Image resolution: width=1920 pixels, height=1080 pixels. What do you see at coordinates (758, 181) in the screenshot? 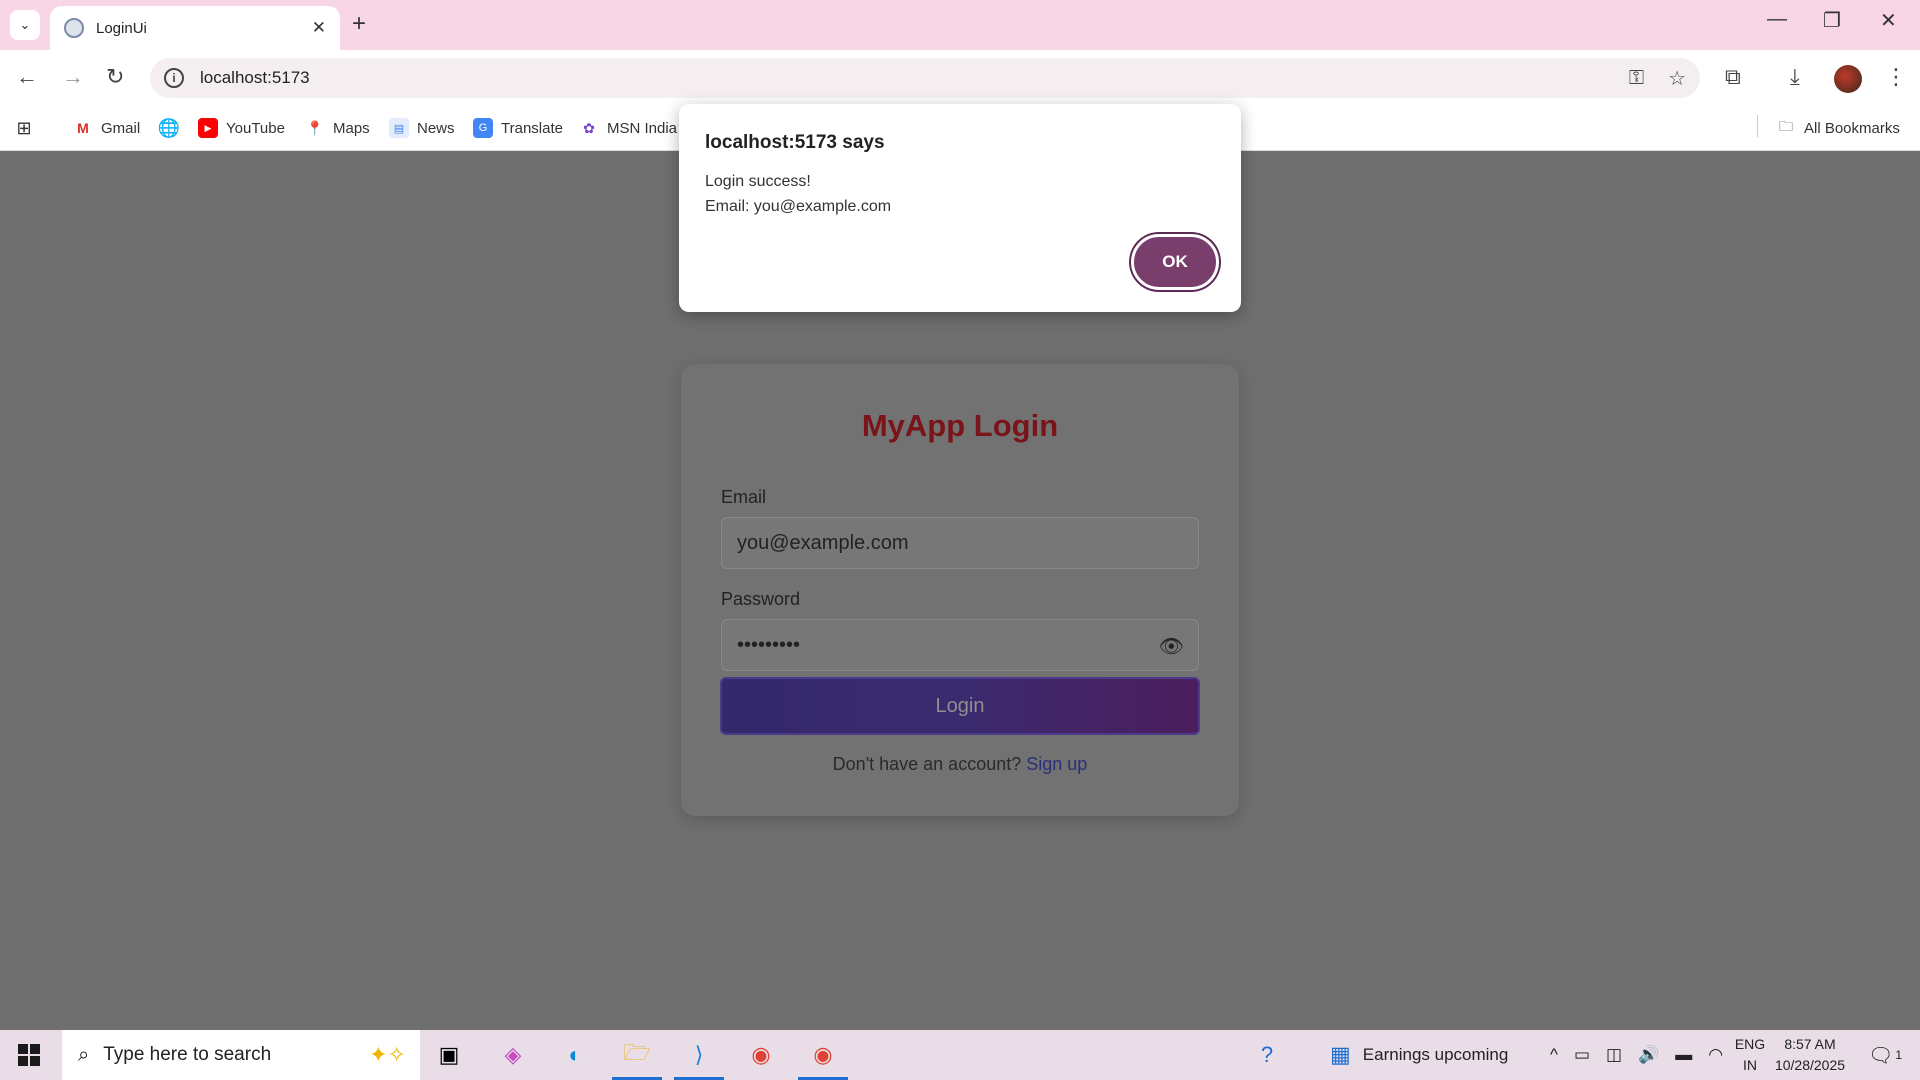
I see `dialog-message-line1: Login success!` at bounding box center [758, 181].